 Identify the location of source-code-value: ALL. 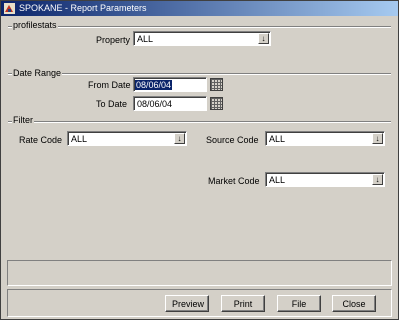
(277, 139).